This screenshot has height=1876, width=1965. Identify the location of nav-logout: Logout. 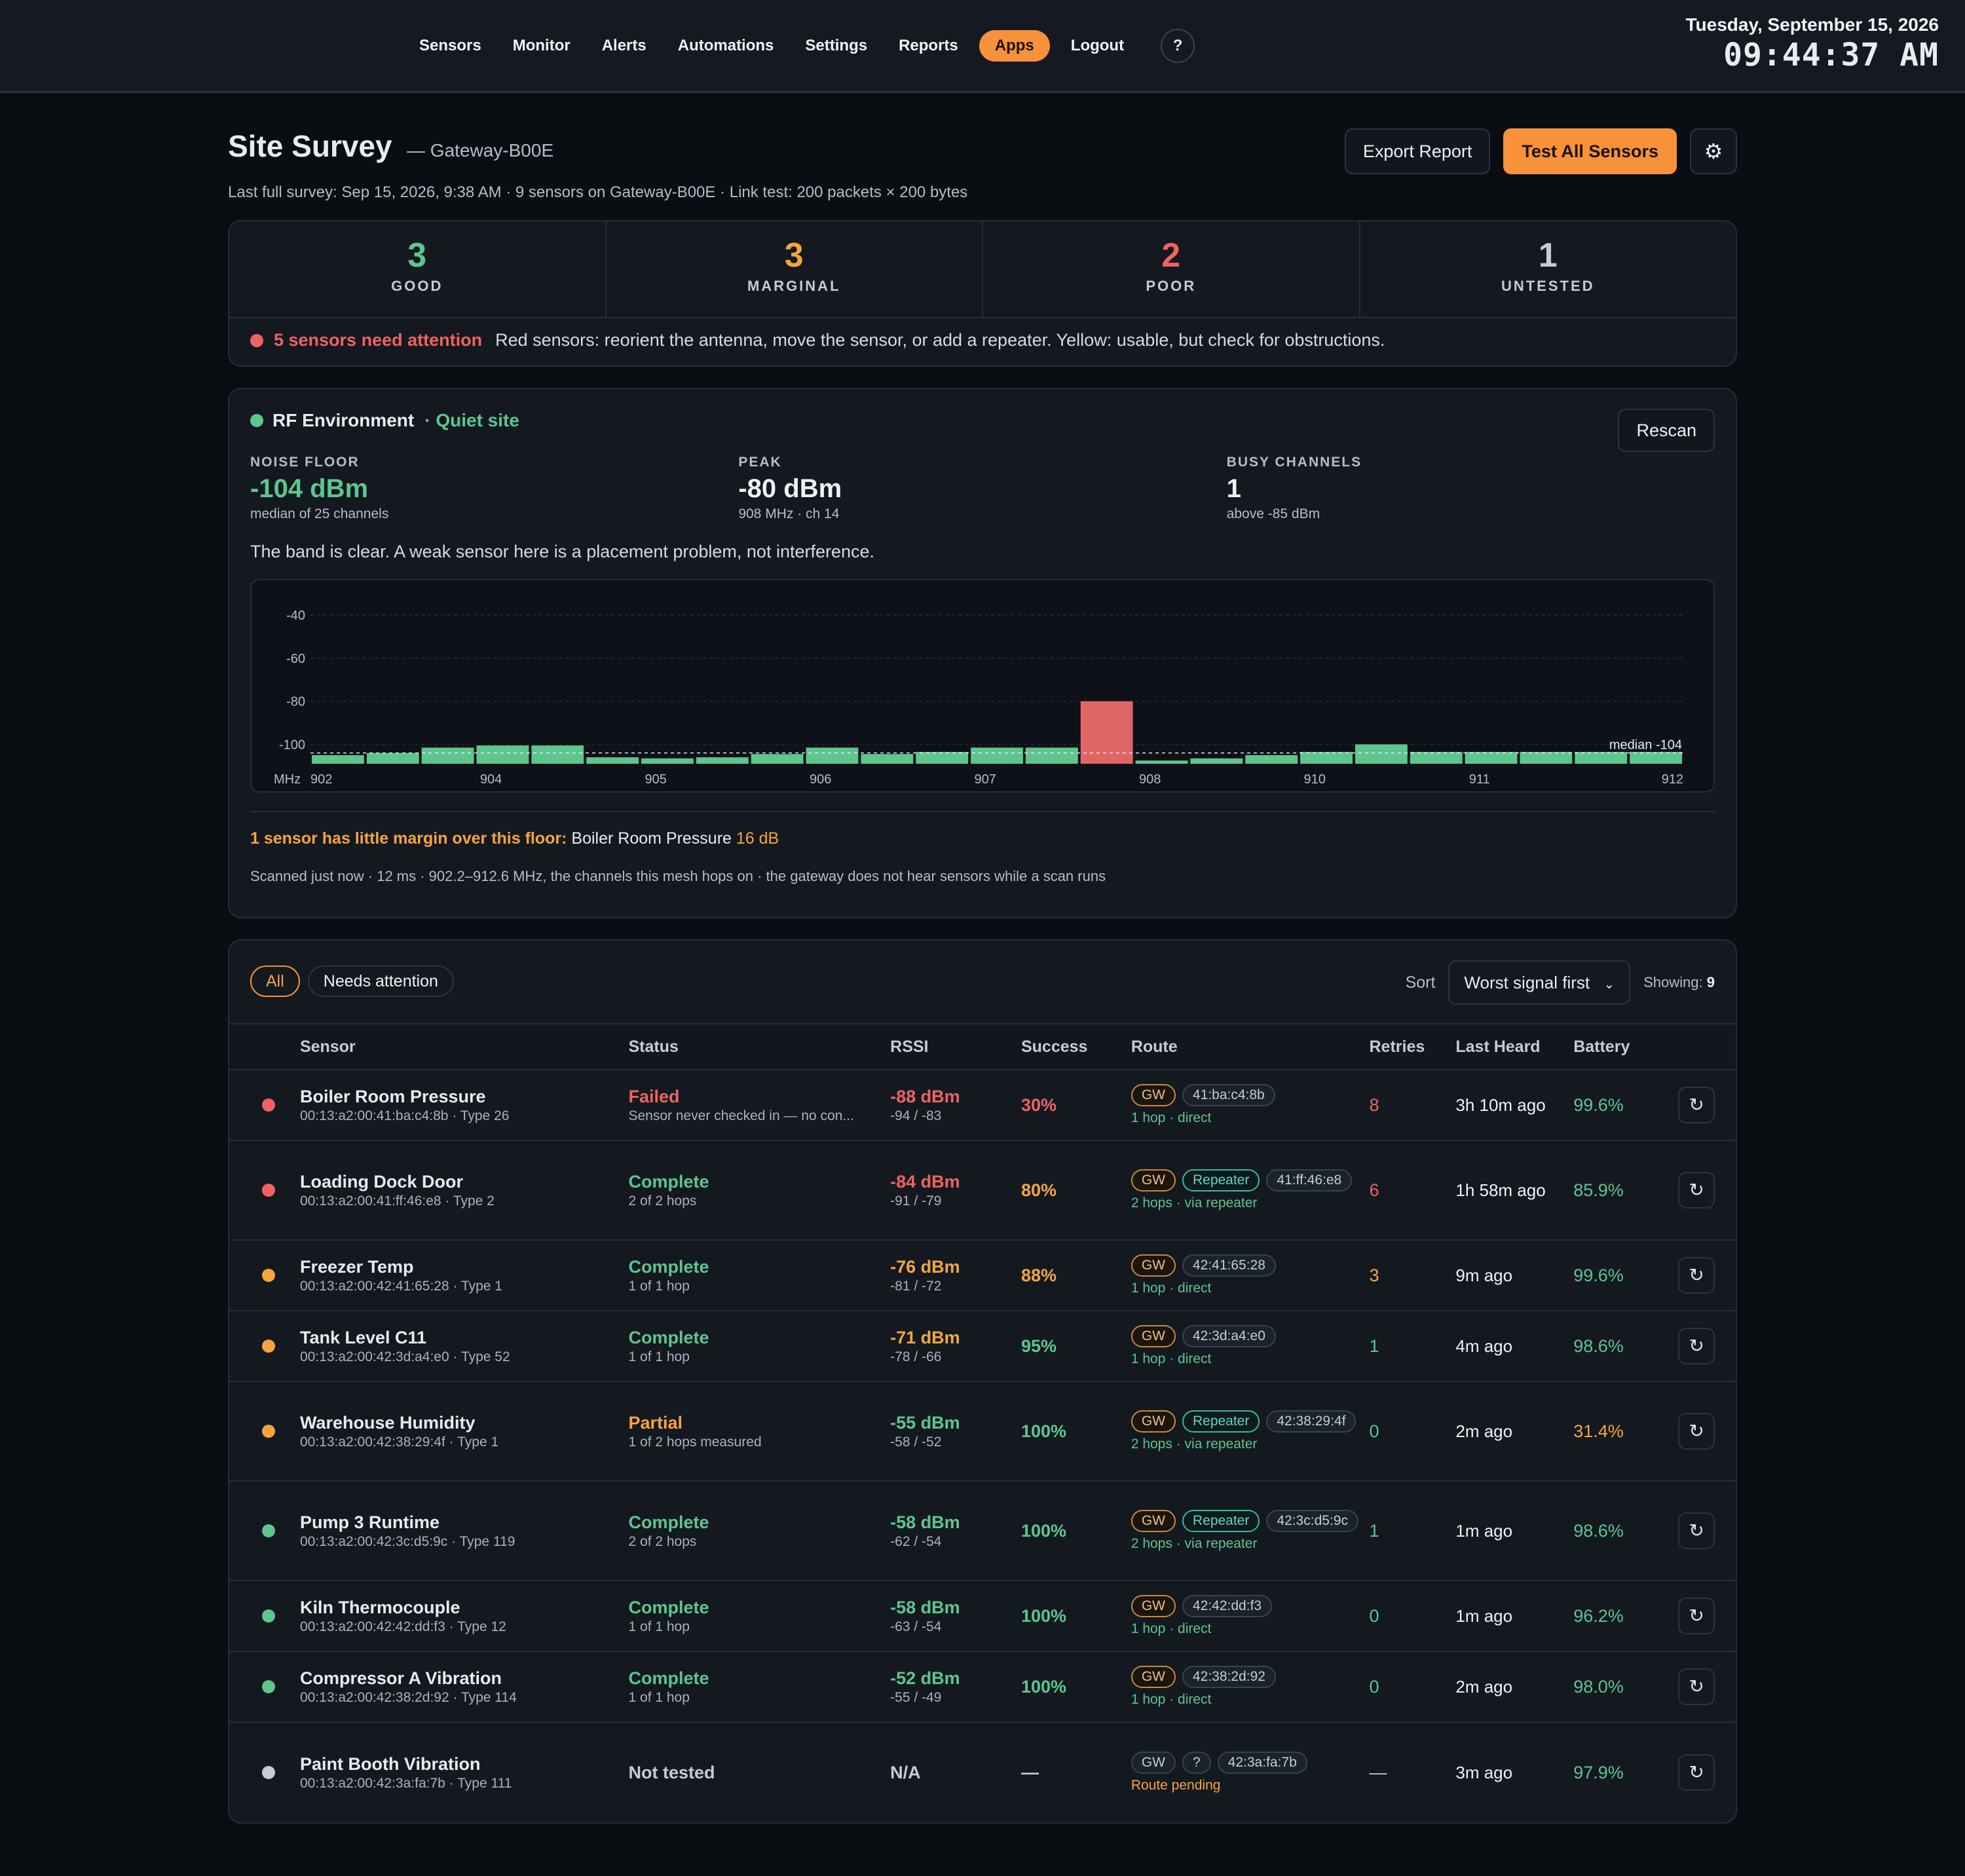
(1097, 46).